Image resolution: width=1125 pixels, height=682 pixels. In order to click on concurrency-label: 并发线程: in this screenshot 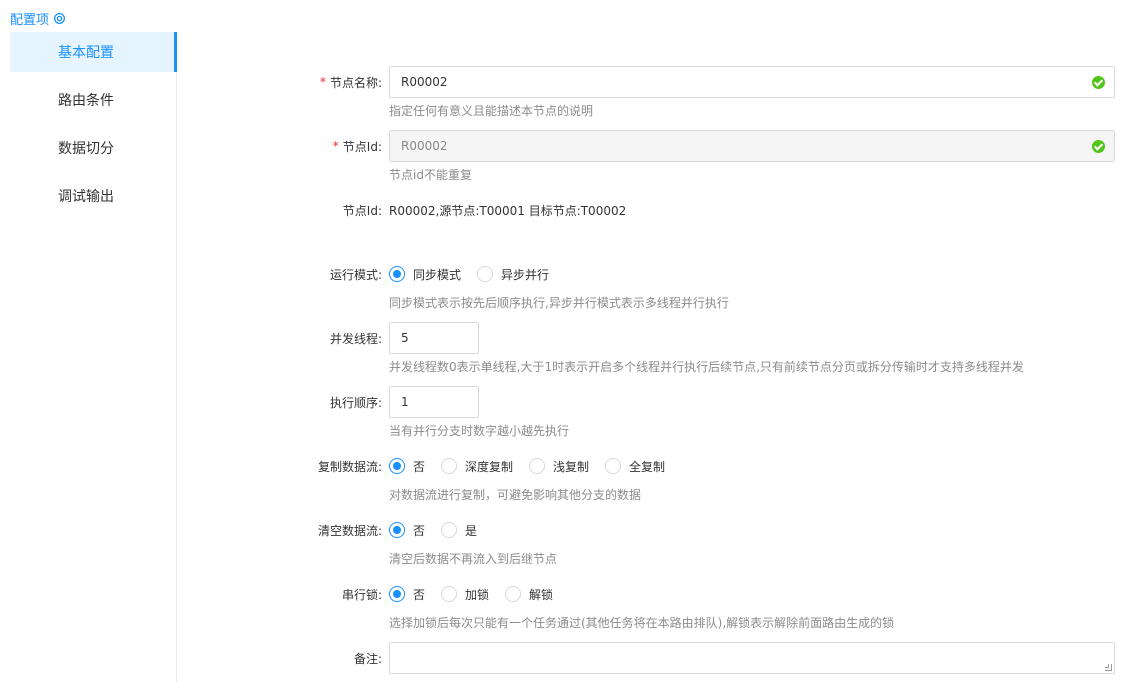, I will do `click(355, 338)`.